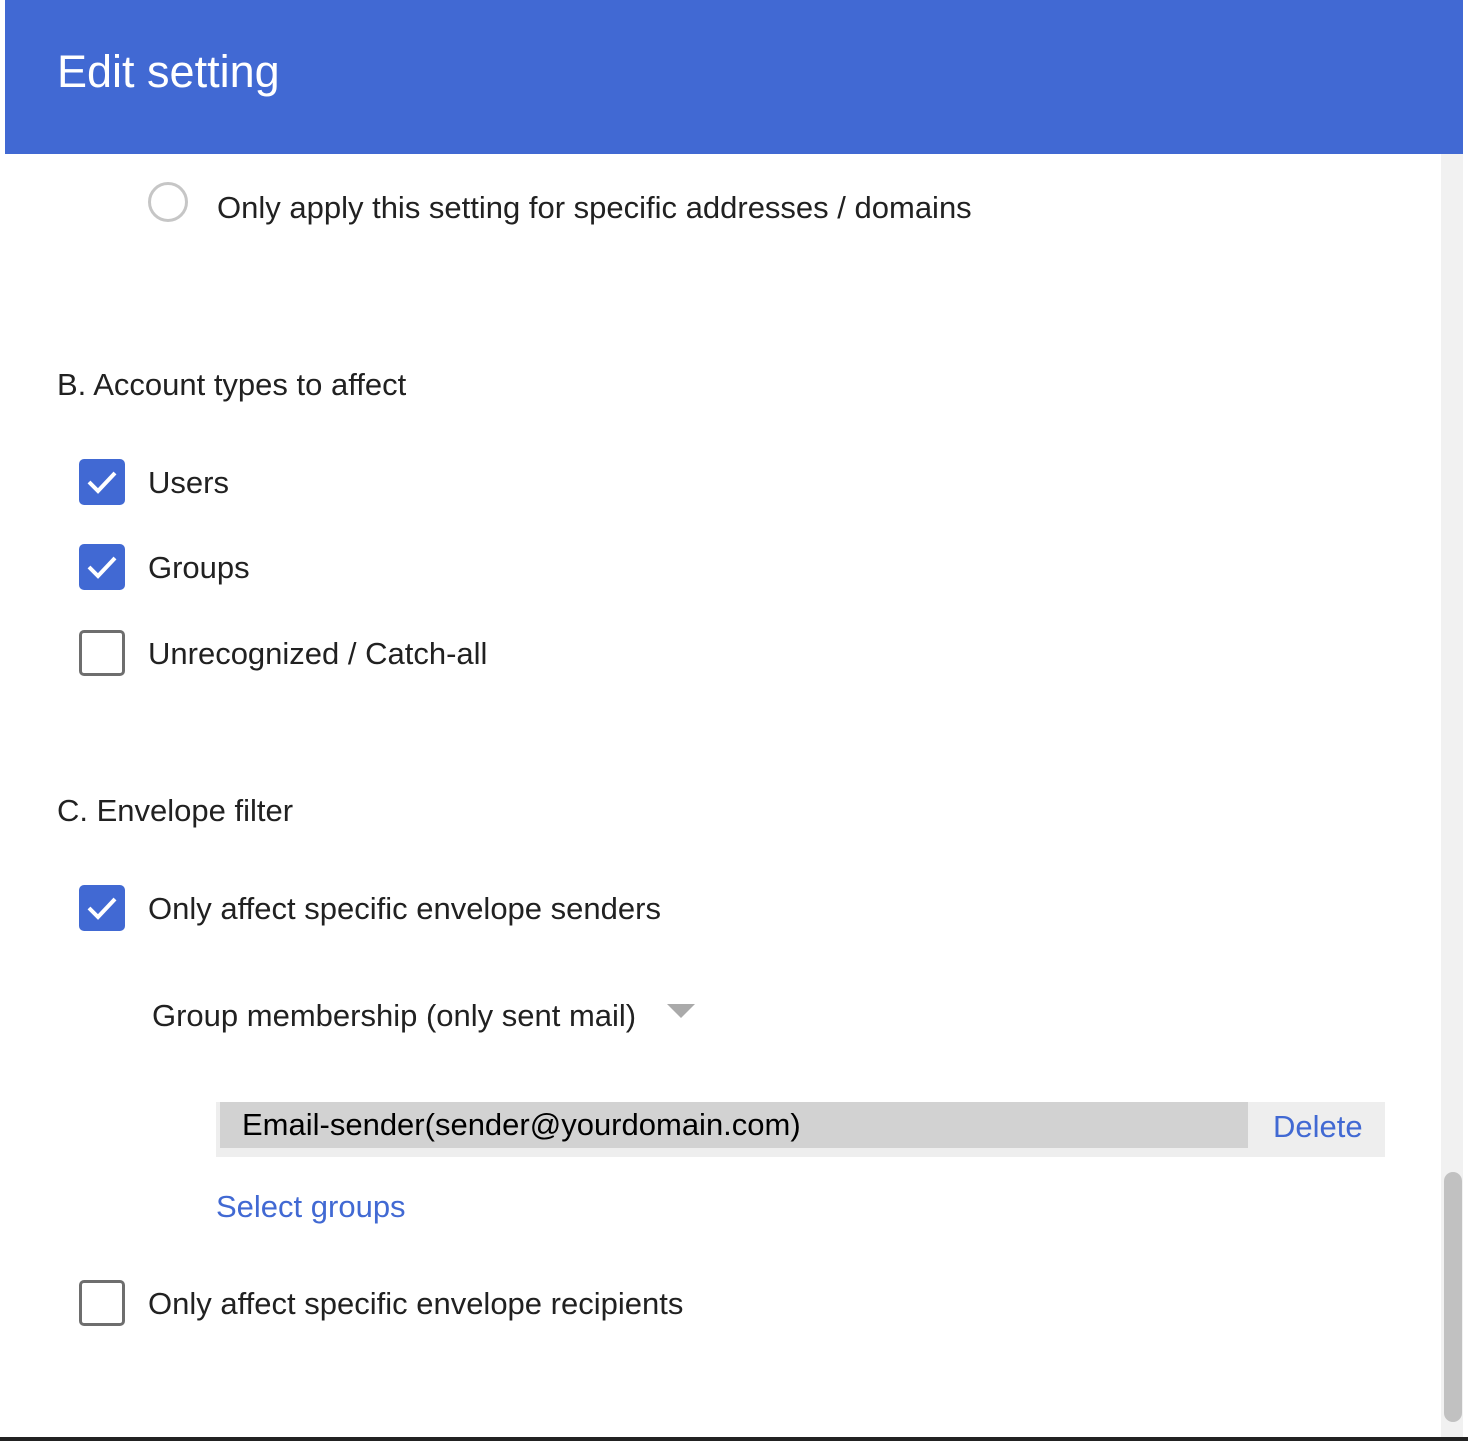 The width and height of the screenshot is (1468, 1441). I want to click on envelope-senders-checkbox, so click(102, 908).